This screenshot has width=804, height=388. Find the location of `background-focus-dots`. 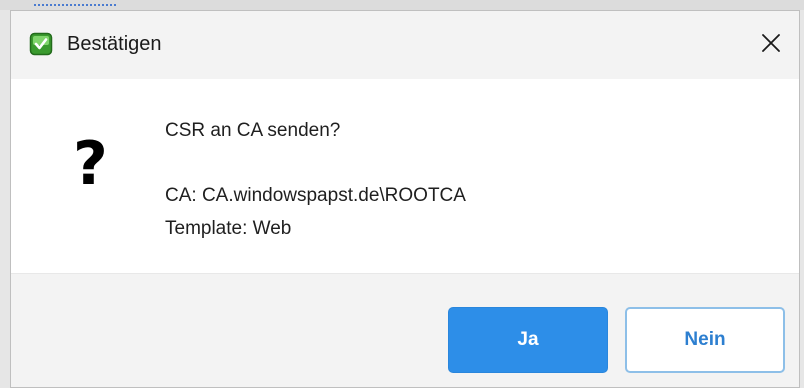

background-focus-dots is located at coordinates (75, 5).